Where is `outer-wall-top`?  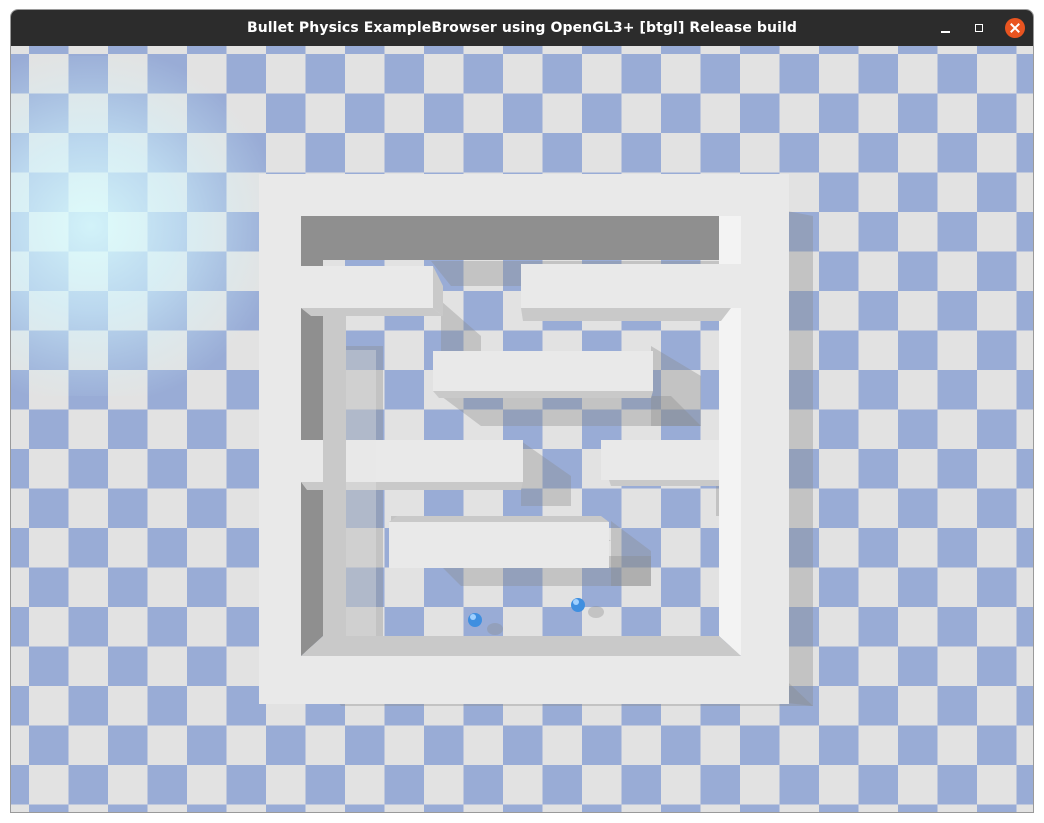
outer-wall-top is located at coordinates (524, 217).